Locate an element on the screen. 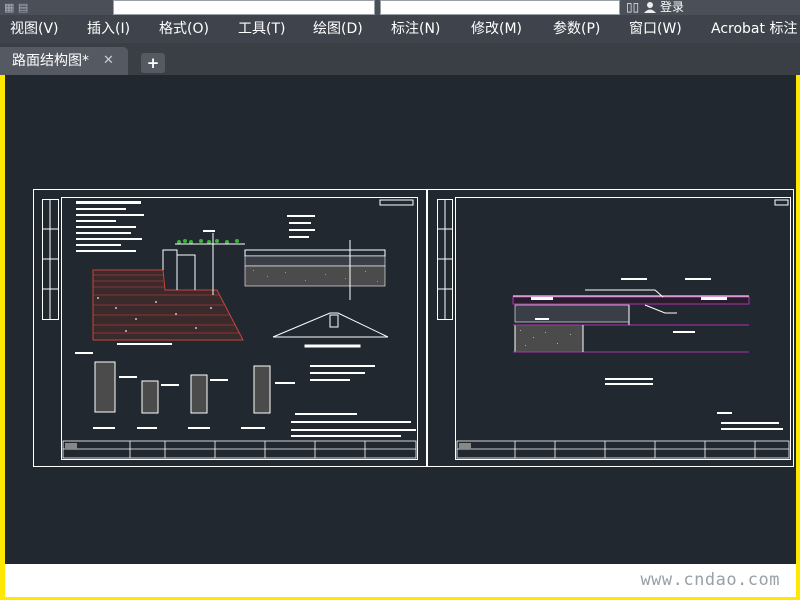 Image resolution: width=800 pixels, height=600 pixels. menu-window: 窗口(W) is located at coordinates (655, 29).